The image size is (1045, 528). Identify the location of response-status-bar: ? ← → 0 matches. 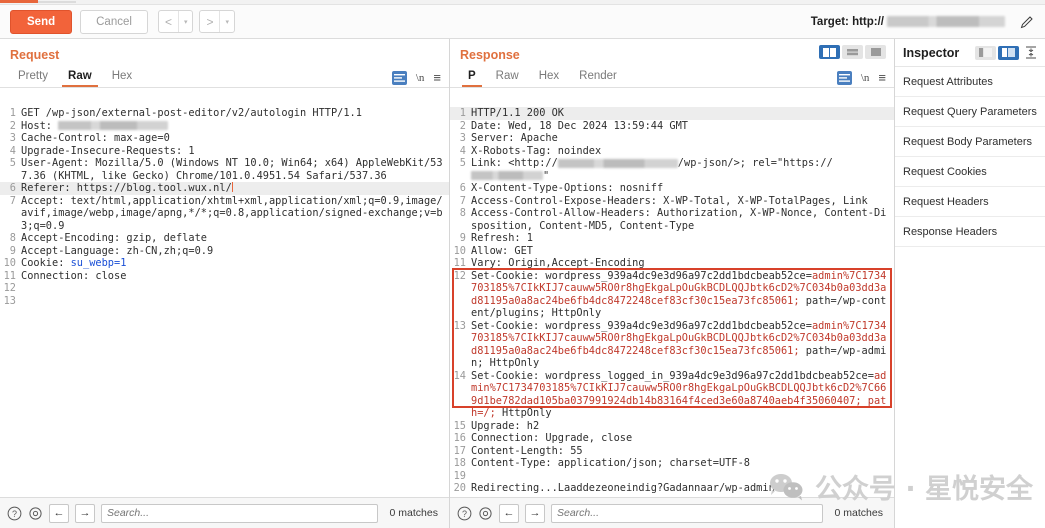
(672, 512).